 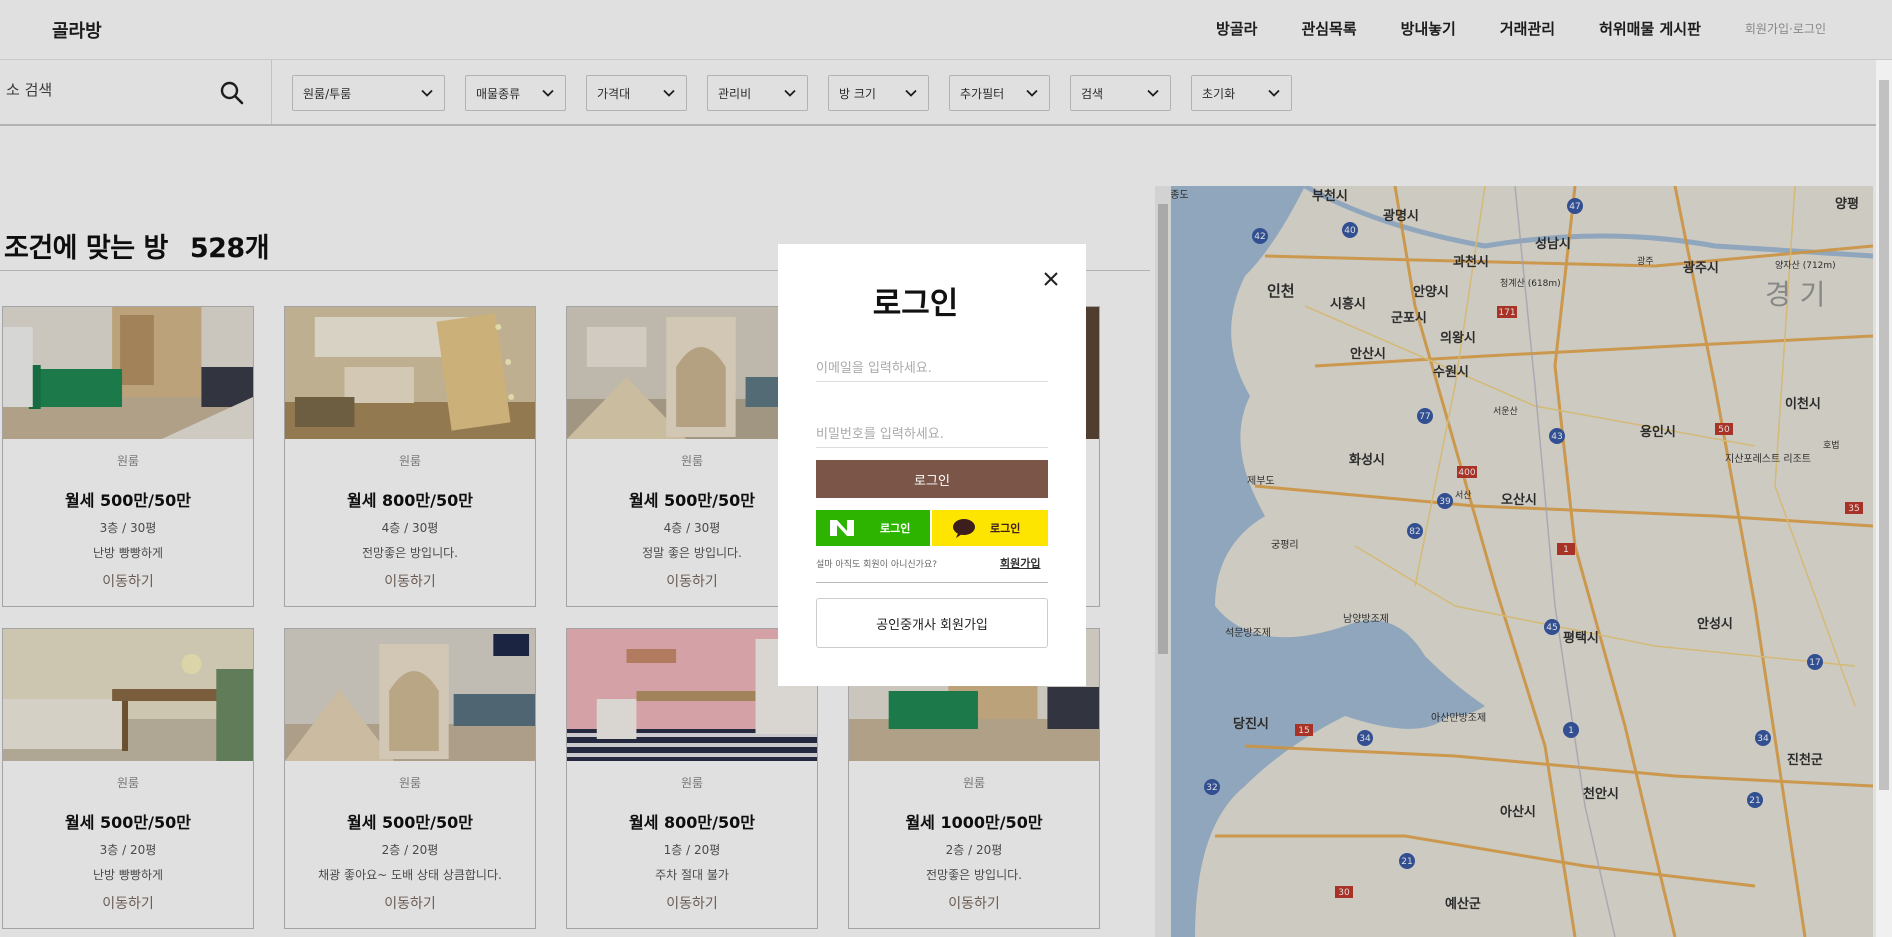 I want to click on agent-signup-button: 공인중개사 회원가입, so click(x=932, y=623).